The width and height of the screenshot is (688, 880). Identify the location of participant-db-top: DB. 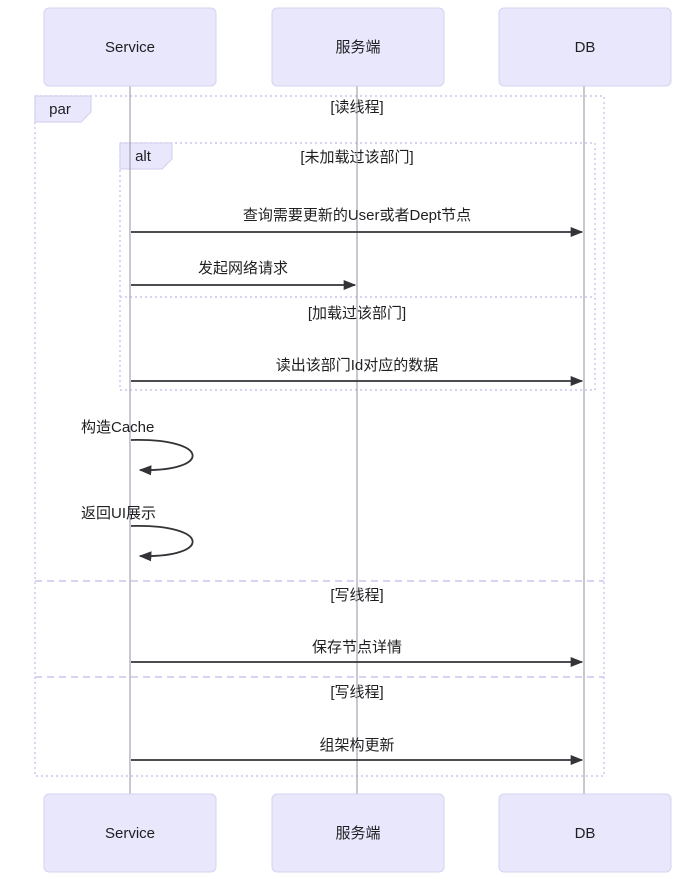
(585, 47).